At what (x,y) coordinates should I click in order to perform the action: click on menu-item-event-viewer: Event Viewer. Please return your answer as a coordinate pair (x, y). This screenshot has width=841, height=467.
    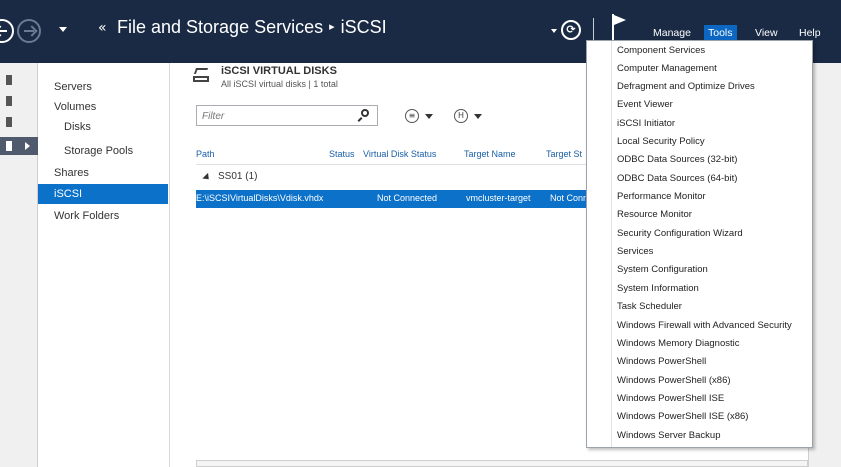
    Looking at the image, I should click on (645, 105).